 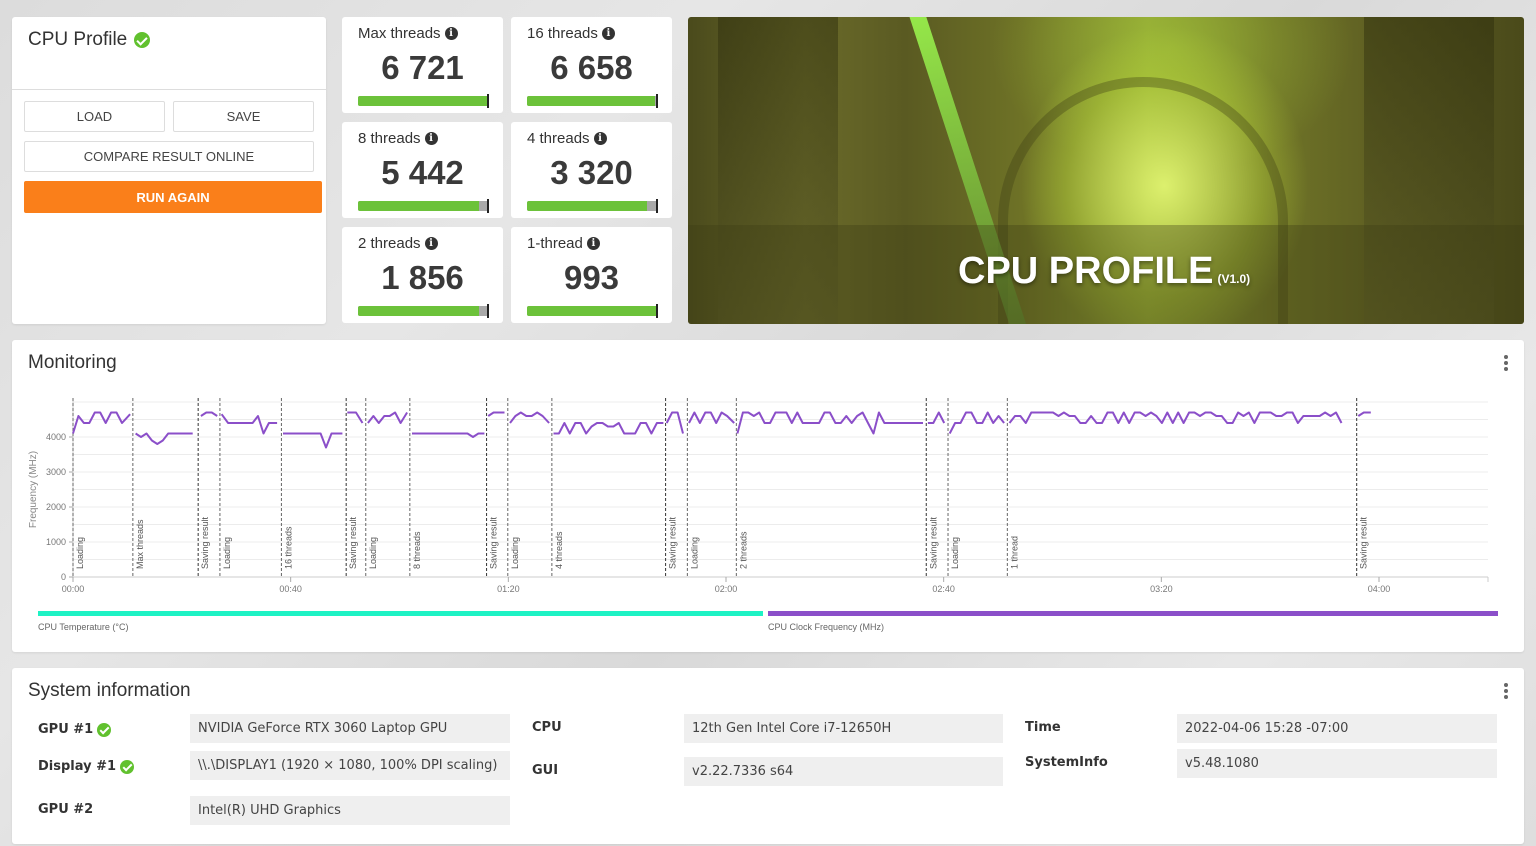 What do you see at coordinates (843, 771) in the screenshot?
I see `gui-value: v2.22.7336 s64` at bounding box center [843, 771].